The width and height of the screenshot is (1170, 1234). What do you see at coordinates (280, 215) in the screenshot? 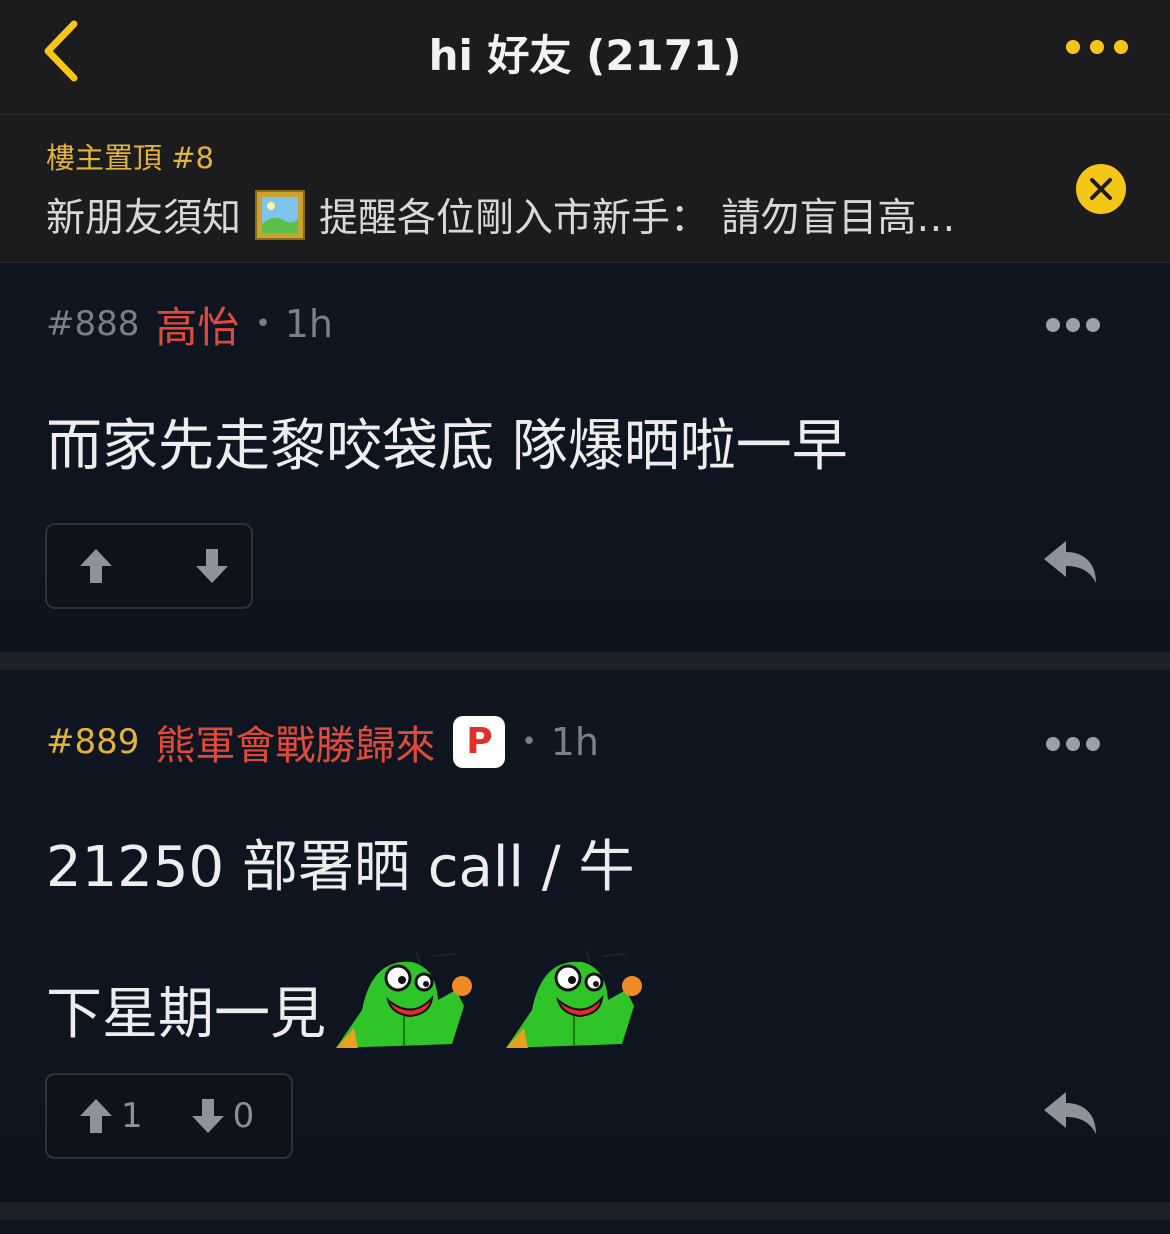
I see `framed-picture-icon` at bounding box center [280, 215].